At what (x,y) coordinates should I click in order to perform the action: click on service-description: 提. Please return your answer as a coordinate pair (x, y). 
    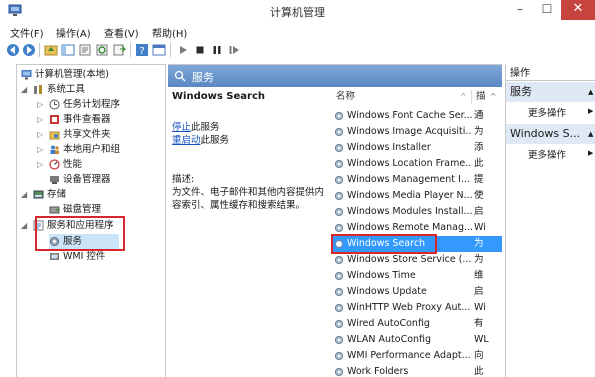
    Looking at the image, I should click on (479, 179).